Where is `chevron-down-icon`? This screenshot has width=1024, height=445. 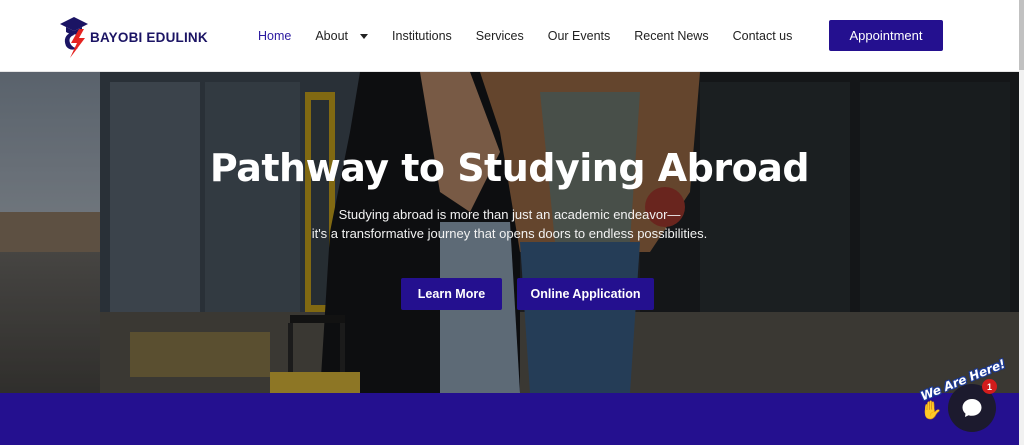
chevron-down-icon is located at coordinates (364, 36).